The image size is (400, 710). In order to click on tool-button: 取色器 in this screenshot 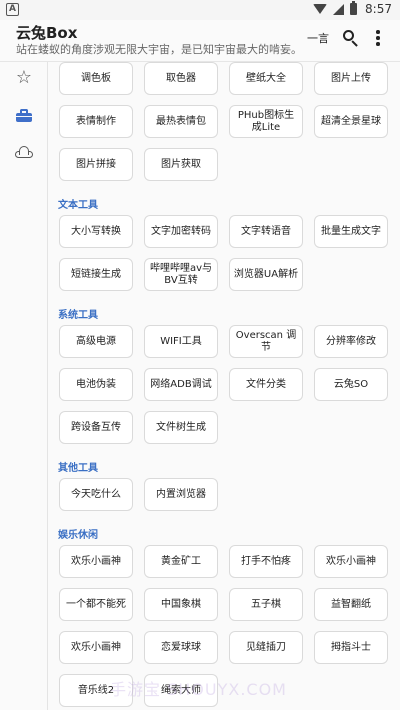, I will do `click(181, 78)`.